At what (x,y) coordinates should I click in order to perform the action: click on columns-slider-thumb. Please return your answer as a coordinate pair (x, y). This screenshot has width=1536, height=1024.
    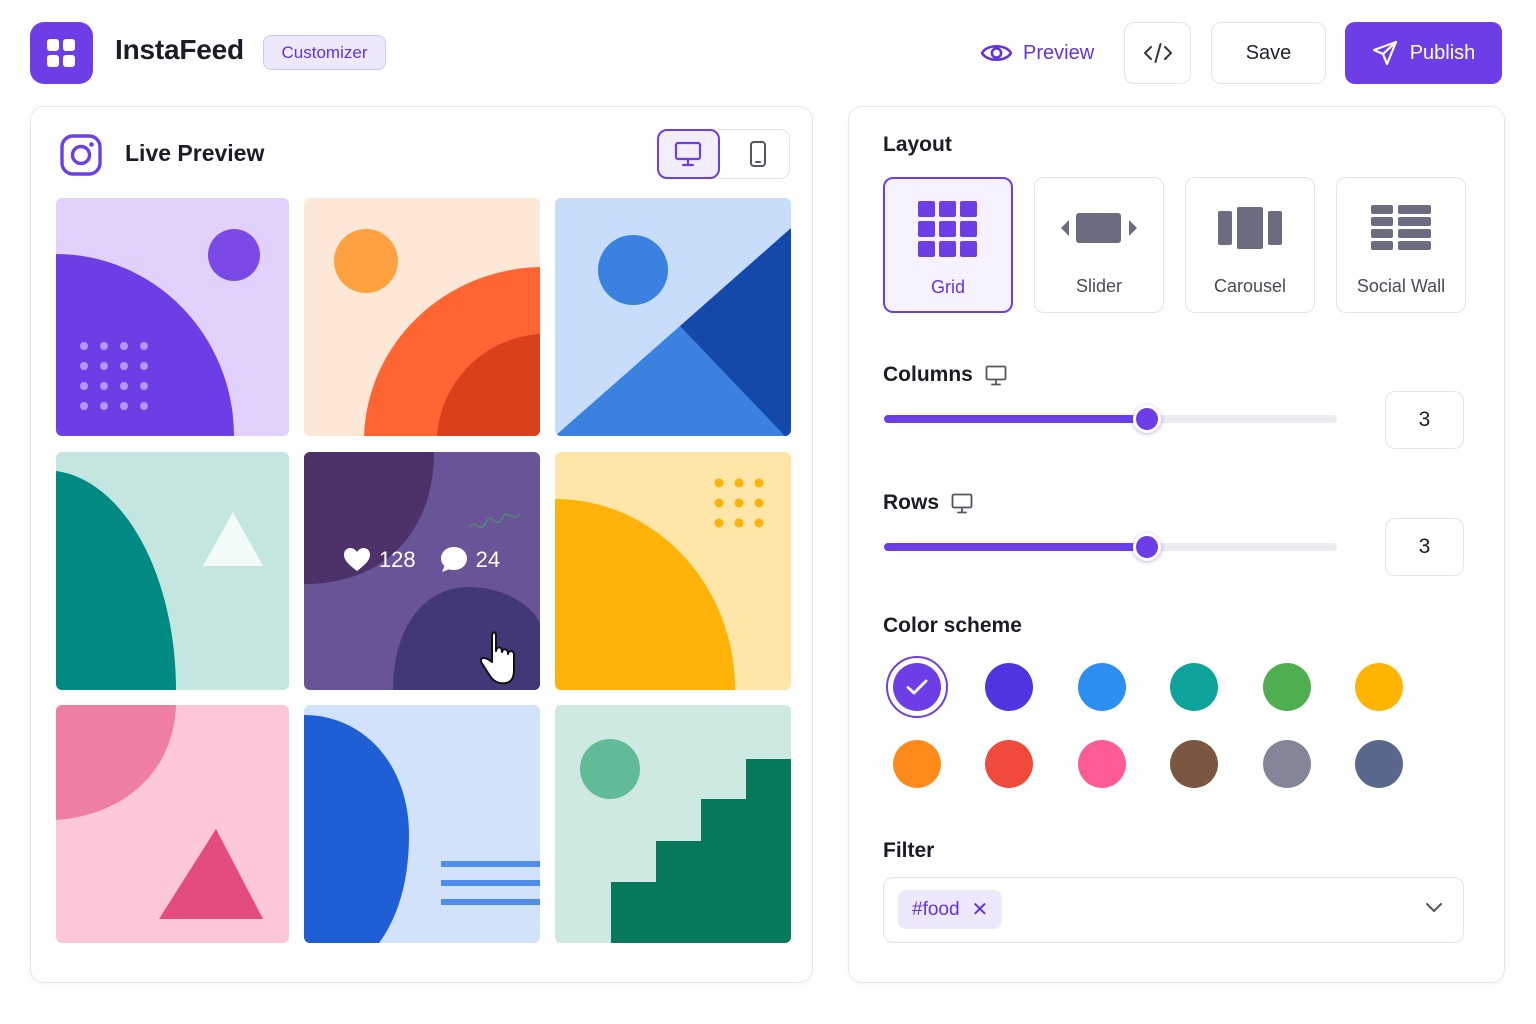
    Looking at the image, I should click on (1147, 419).